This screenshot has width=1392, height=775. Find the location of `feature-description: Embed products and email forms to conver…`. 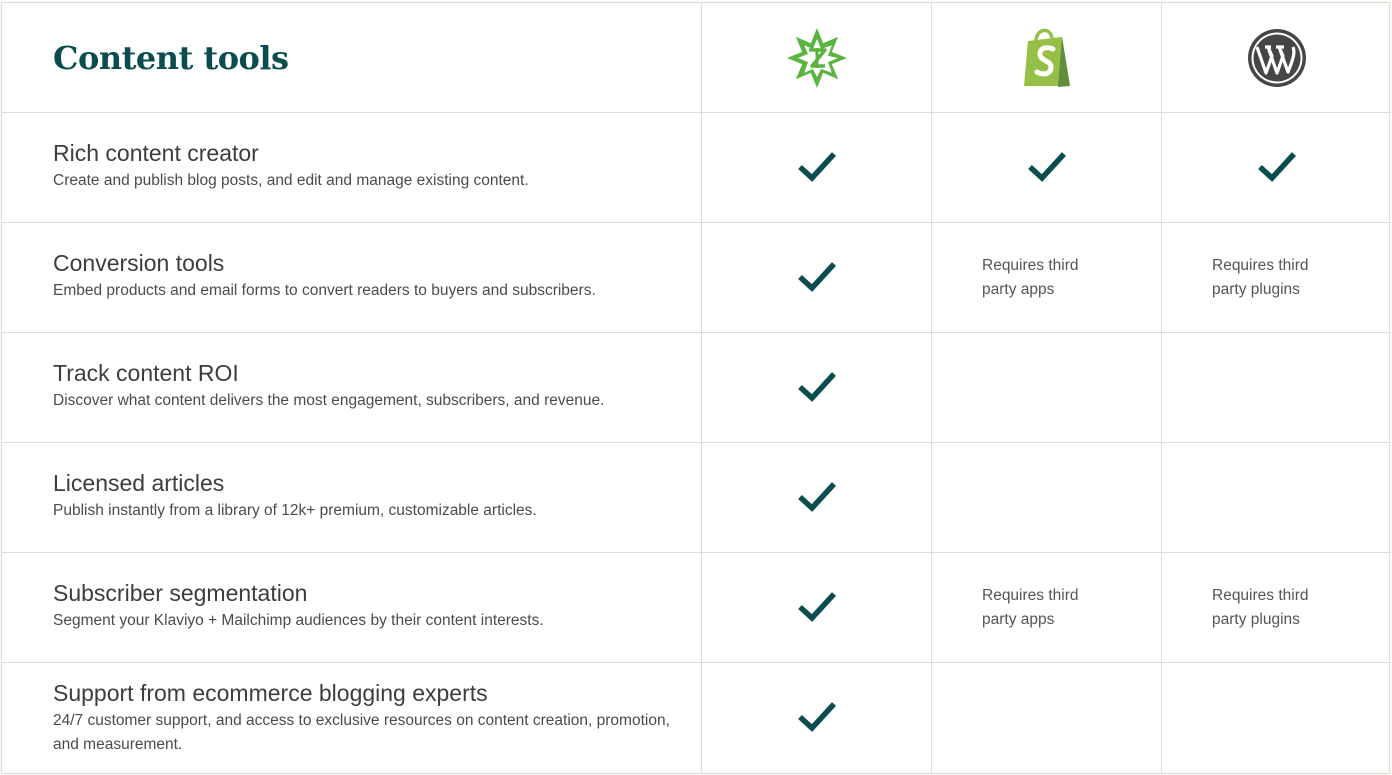

feature-description: Embed products and email forms to conver… is located at coordinates (324, 290).